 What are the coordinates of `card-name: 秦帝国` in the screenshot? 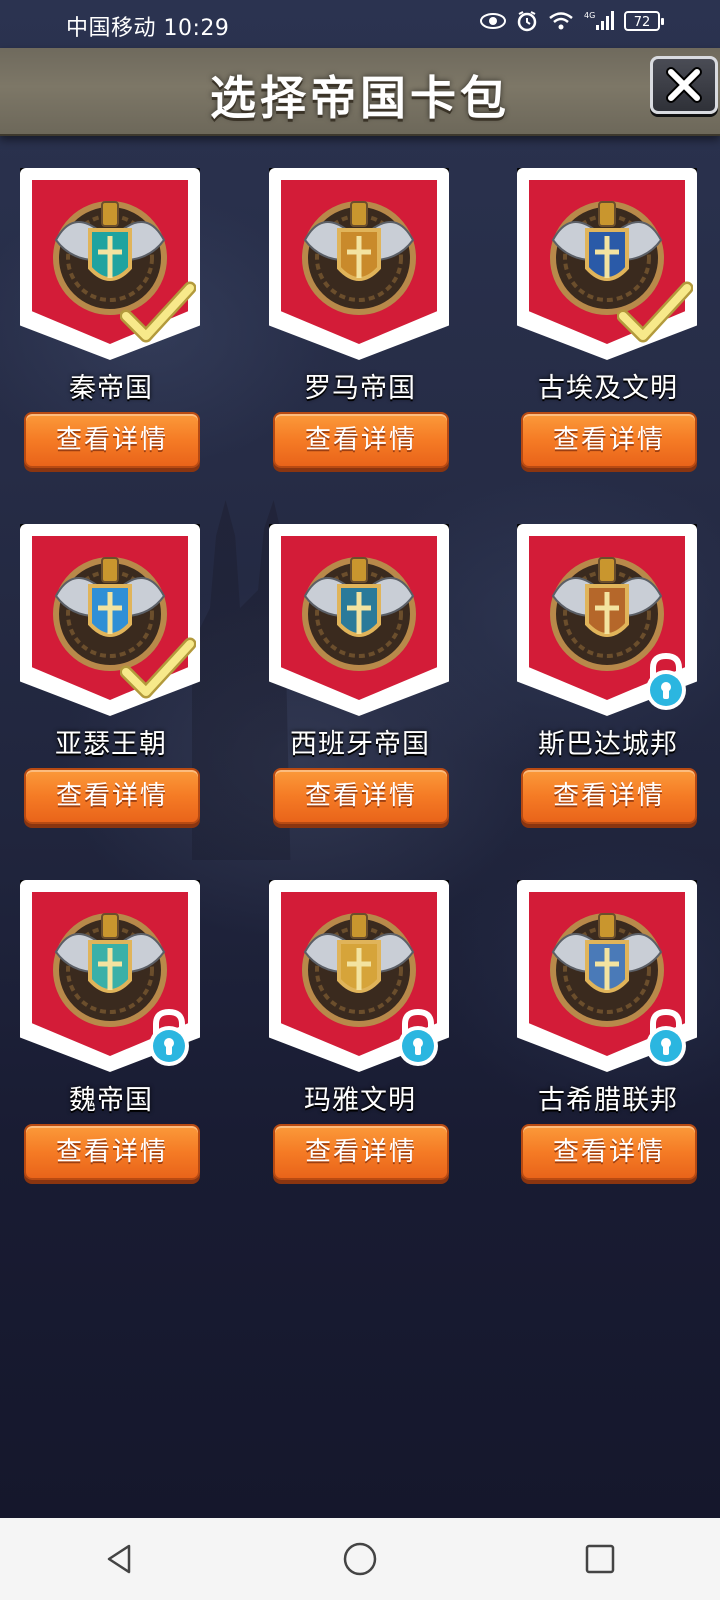 It's located at (111, 388).